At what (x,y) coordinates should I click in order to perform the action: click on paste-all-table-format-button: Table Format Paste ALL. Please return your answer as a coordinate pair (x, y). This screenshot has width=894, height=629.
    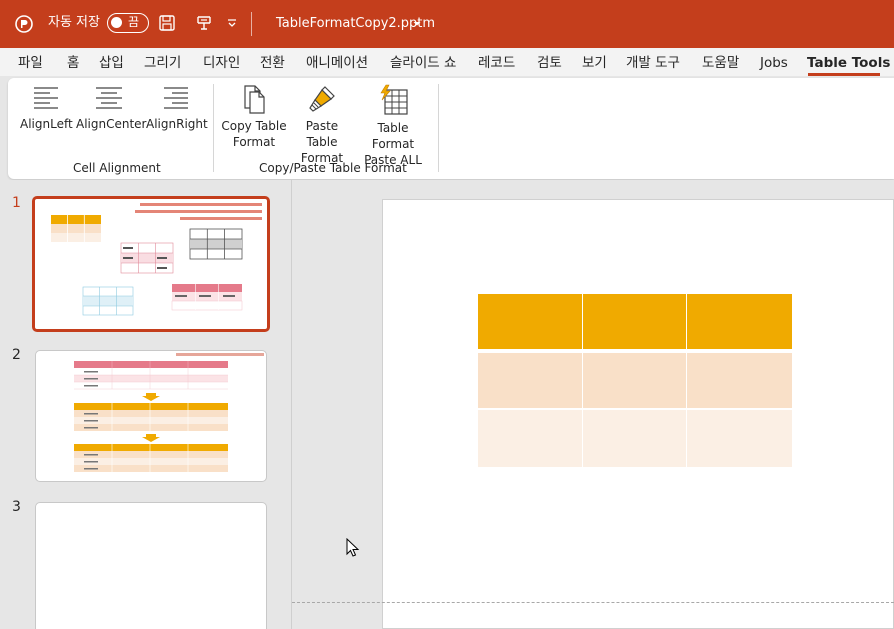
    Looking at the image, I should click on (393, 126).